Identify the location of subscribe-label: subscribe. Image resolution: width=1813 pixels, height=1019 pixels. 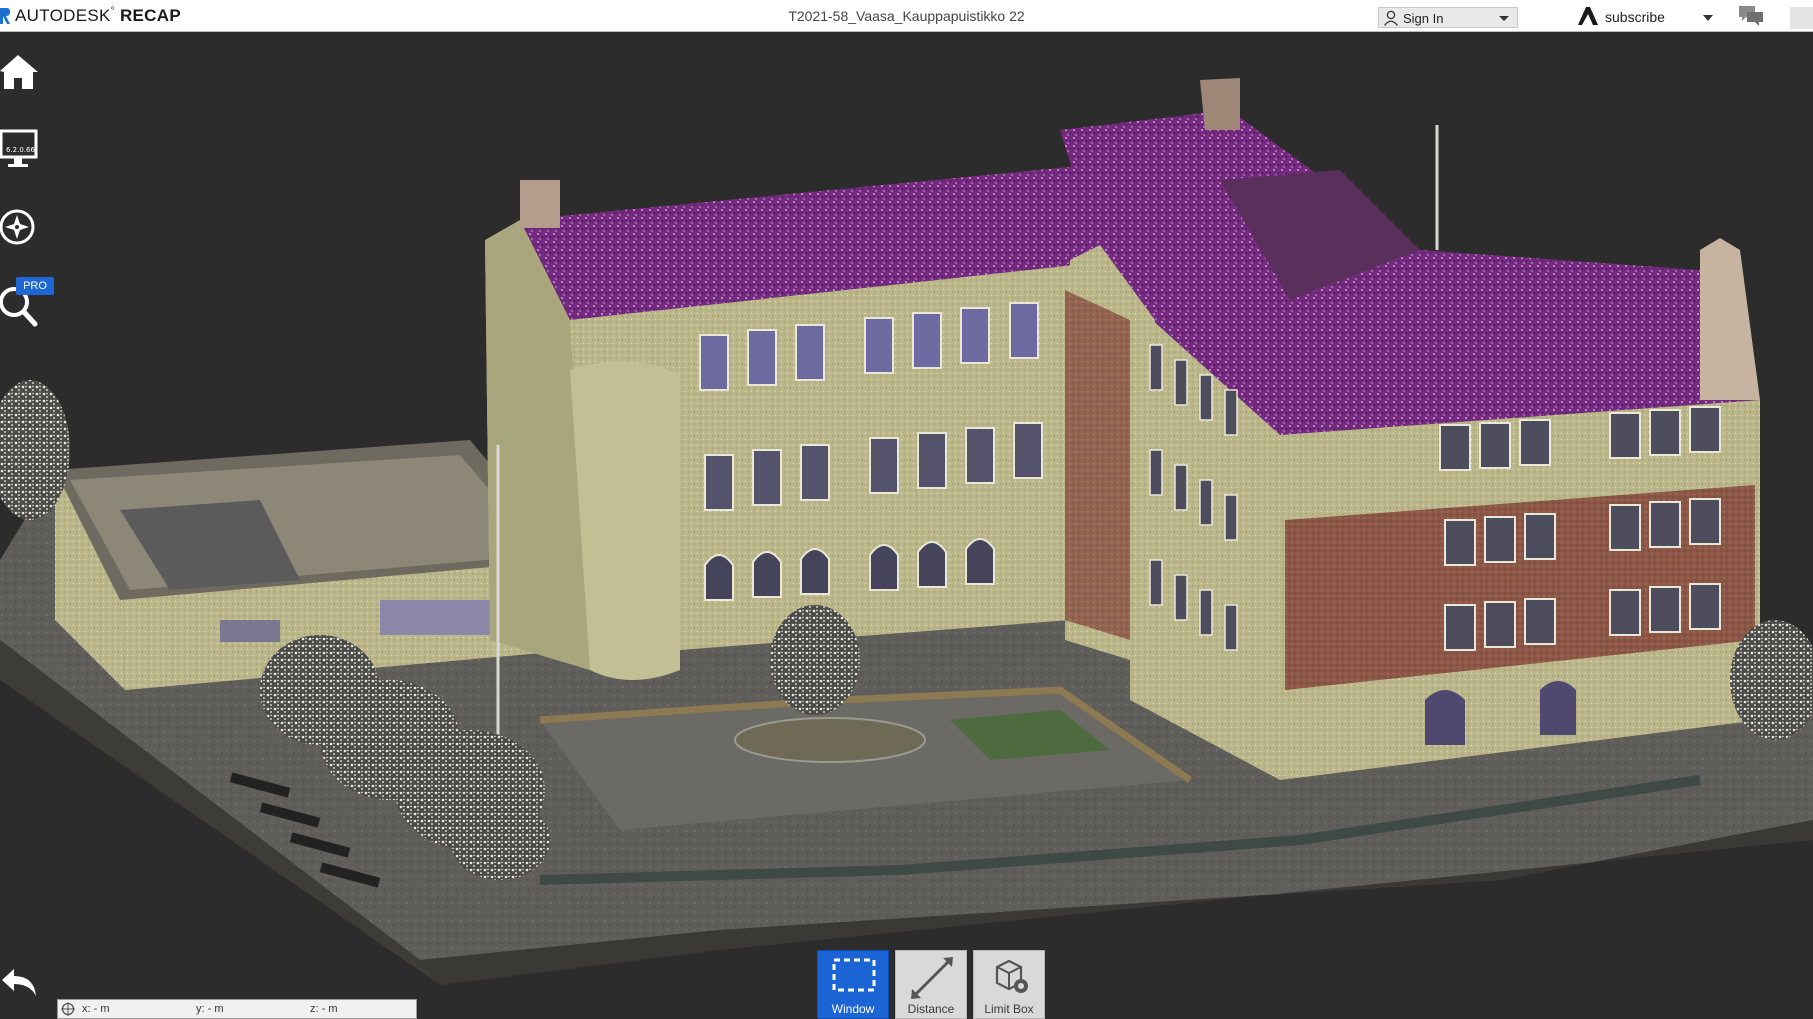
(1635, 17).